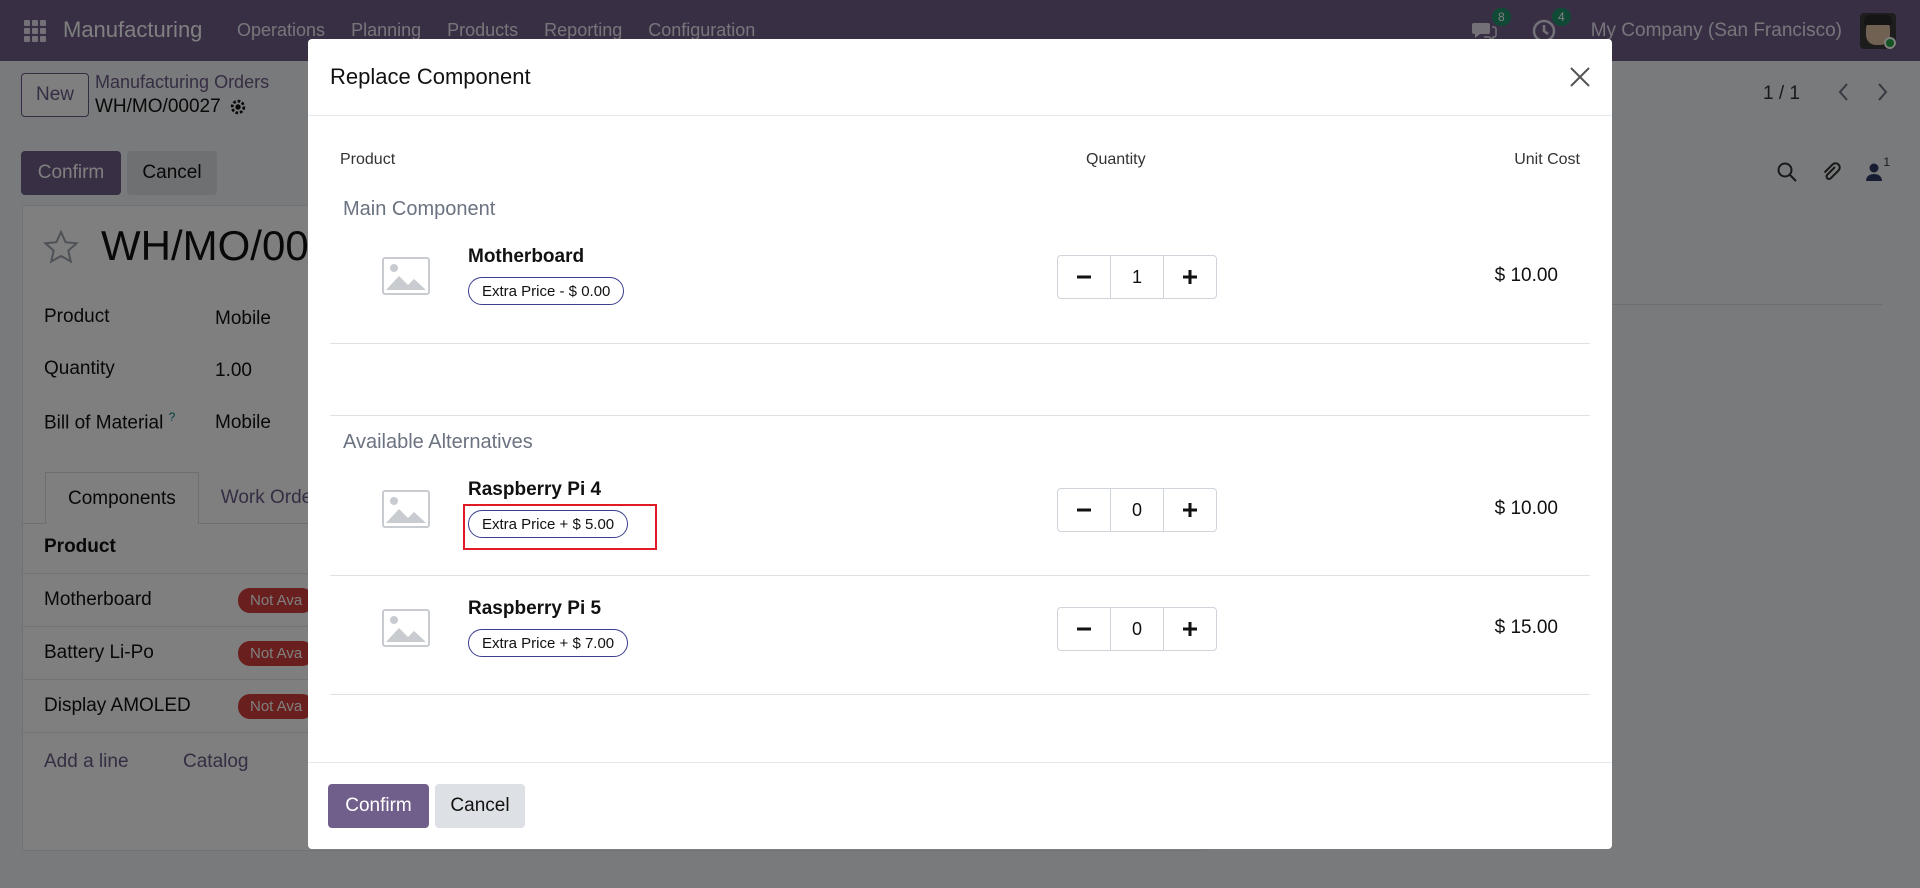  I want to click on product-name: Raspberry Pi 4, so click(535, 489).